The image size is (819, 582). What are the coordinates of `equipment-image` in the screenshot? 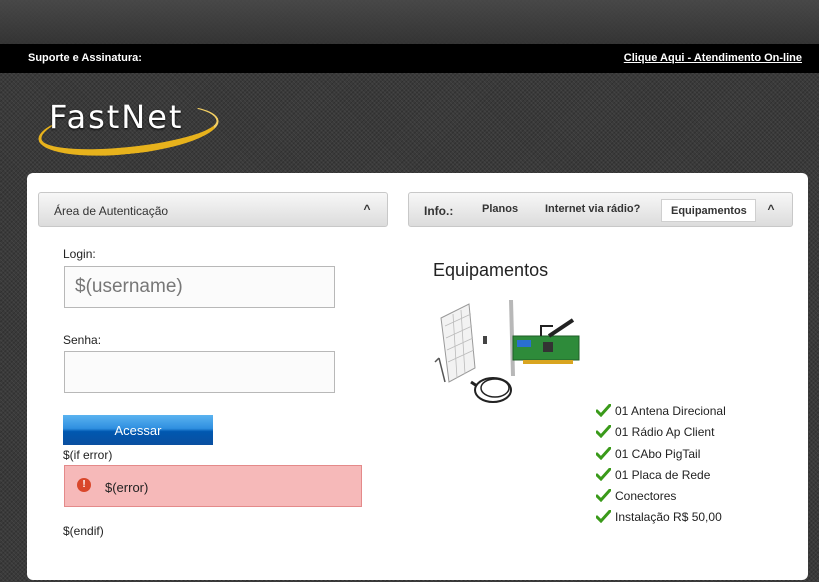 It's located at (507, 351).